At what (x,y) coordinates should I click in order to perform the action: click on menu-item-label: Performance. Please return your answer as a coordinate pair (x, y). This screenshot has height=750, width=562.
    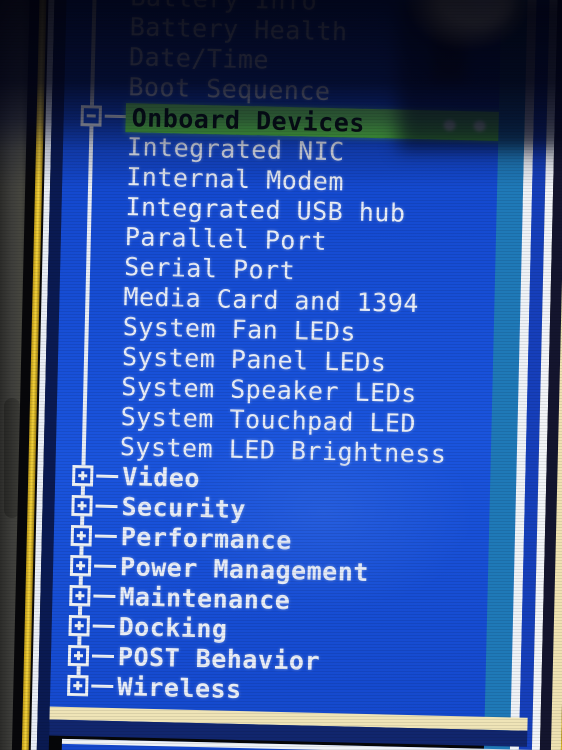
    Looking at the image, I should click on (206, 539).